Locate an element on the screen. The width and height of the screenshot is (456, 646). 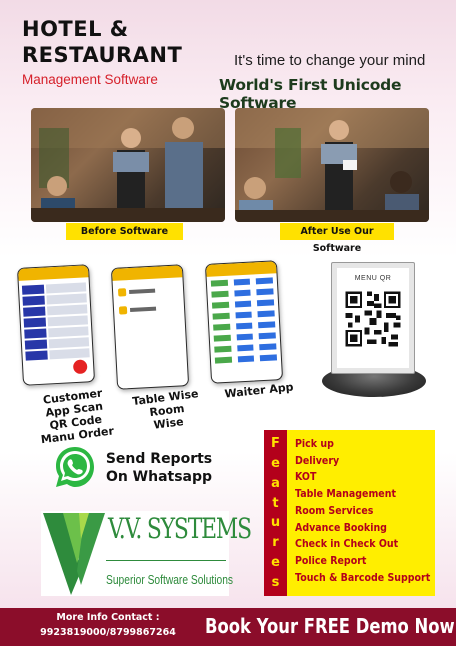
features-letter: F is located at coordinates (275, 444).